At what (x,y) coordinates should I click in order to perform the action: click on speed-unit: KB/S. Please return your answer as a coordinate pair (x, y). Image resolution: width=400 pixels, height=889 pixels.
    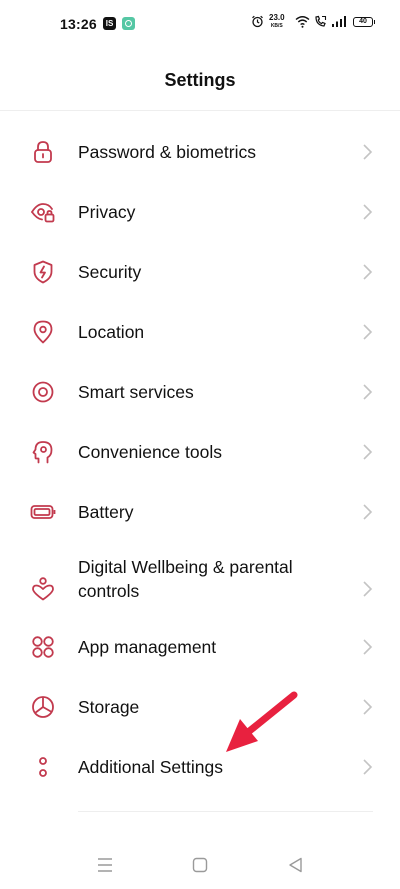
    Looking at the image, I should click on (276, 26).